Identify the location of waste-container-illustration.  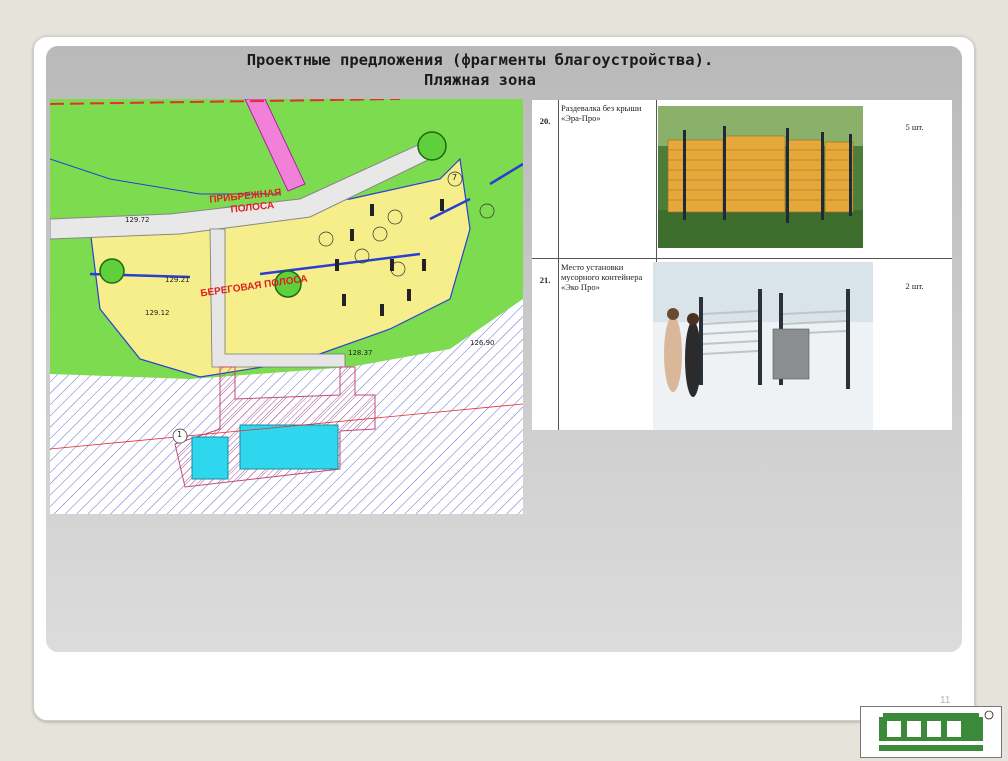
(763, 346).